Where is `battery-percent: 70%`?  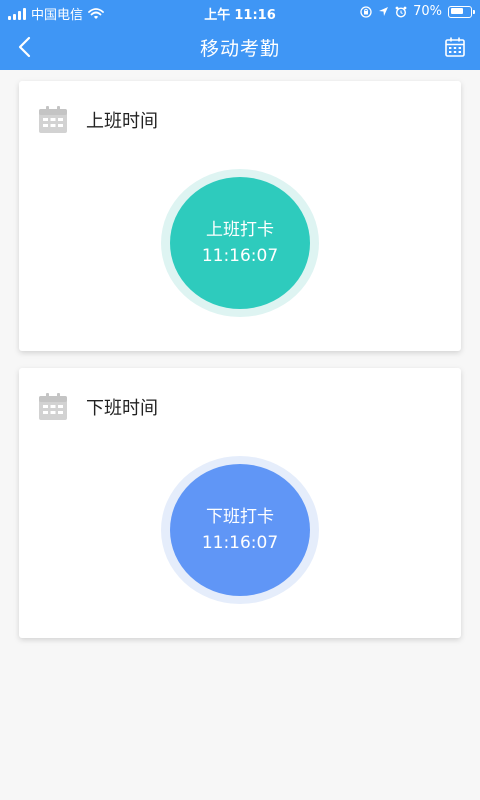
battery-percent: 70% is located at coordinates (427, 11).